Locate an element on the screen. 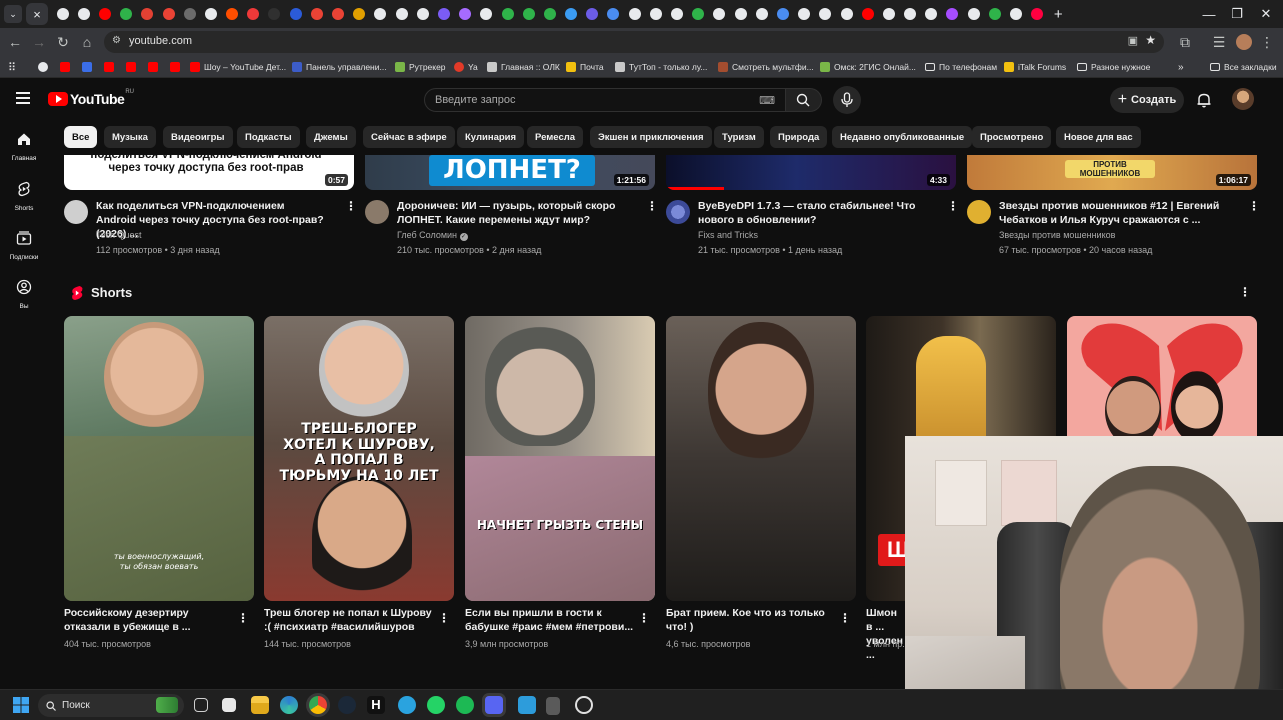  chip-9: Туризм is located at coordinates (739, 137).